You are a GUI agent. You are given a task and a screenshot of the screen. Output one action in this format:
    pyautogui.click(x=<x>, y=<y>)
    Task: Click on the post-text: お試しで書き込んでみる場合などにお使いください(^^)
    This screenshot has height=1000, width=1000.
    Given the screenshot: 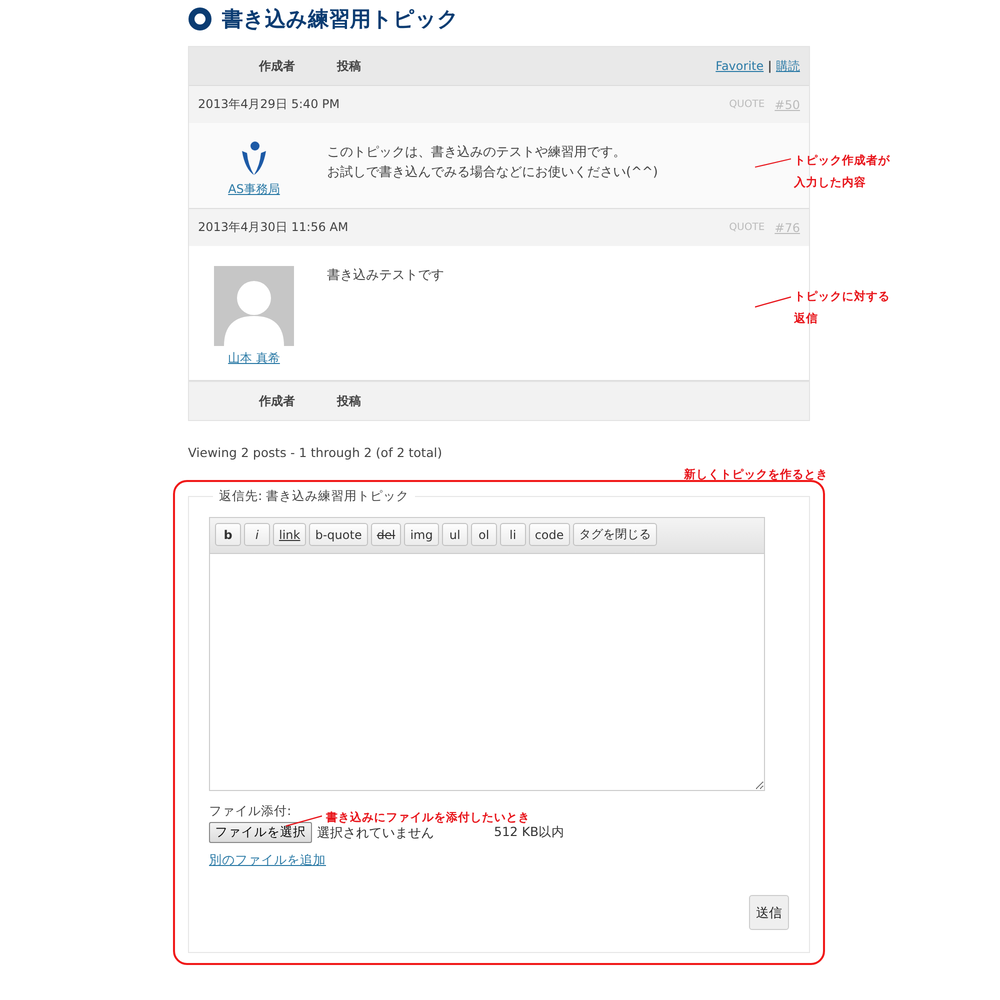 What is the action you would take?
    pyautogui.click(x=492, y=173)
    